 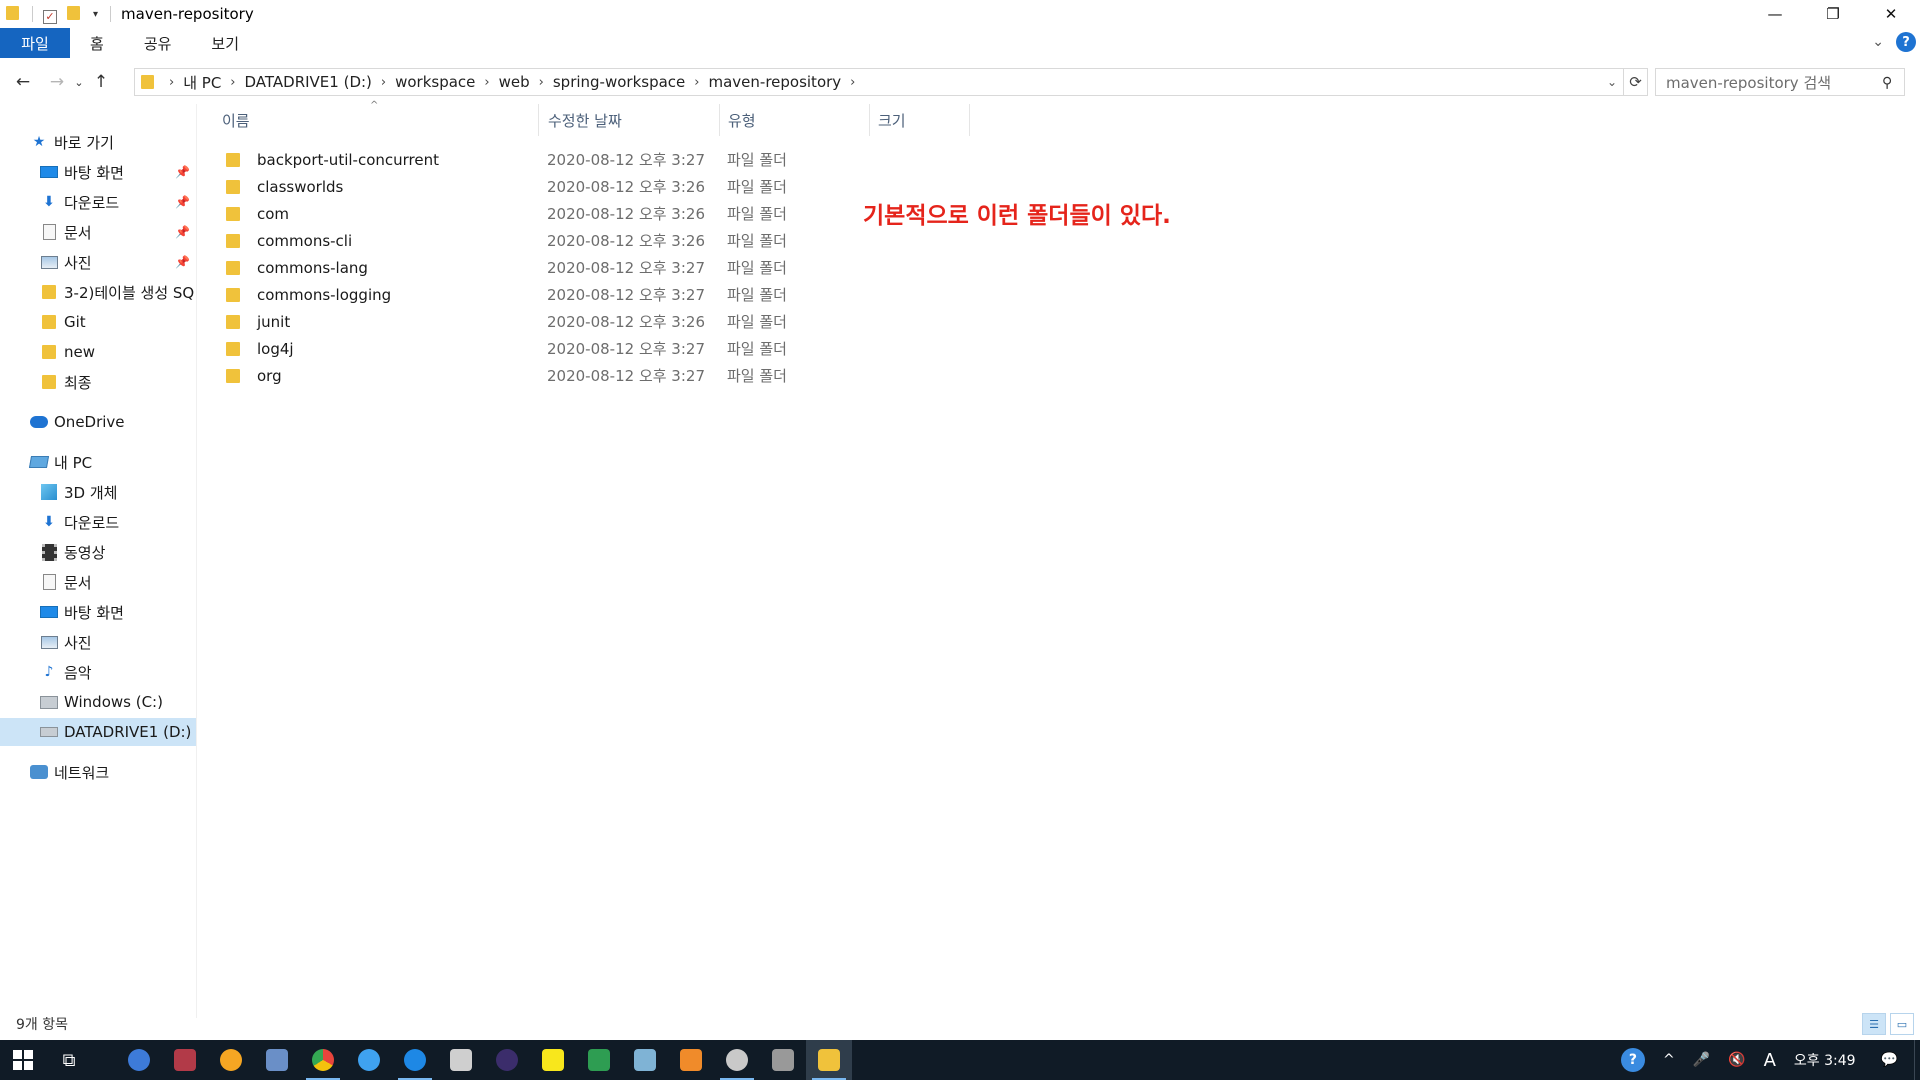 What do you see at coordinates (1833, 14) in the screenshot?
I see `restore-button: ❐` at bounding box center [1833, 14].